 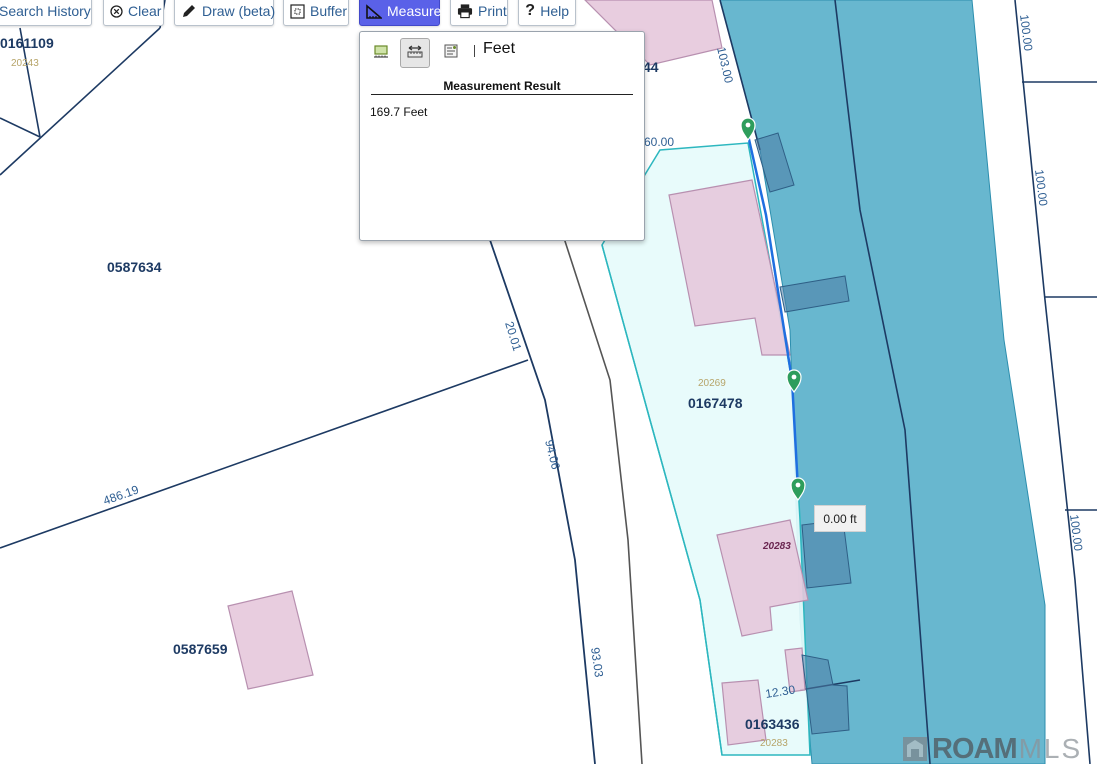 What do you see at coordinates (772, 724) in the screenshot?
I see `parcel-id-0163436: 0163436` at bounding box center [772, 724].